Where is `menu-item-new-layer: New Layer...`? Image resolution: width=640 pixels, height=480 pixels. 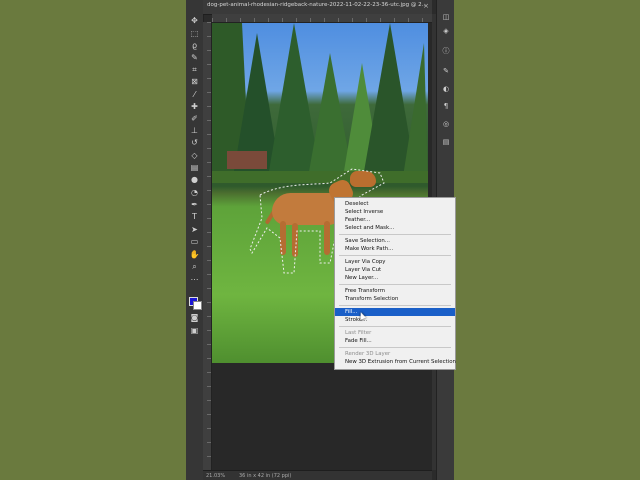 menu-item-new-layer: New Layer... is located at coordinates (395, 278).